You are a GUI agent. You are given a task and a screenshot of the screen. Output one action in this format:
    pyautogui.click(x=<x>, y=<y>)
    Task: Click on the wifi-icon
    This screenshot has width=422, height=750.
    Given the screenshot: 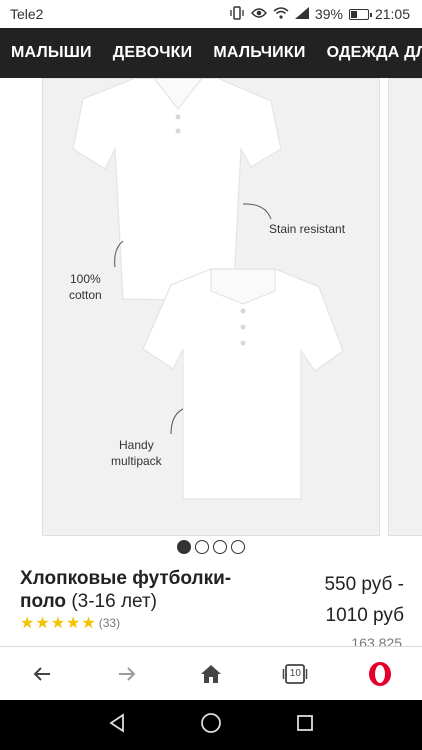 What is the action you would take?
    pyautogui.click(x=281, y=14)
    